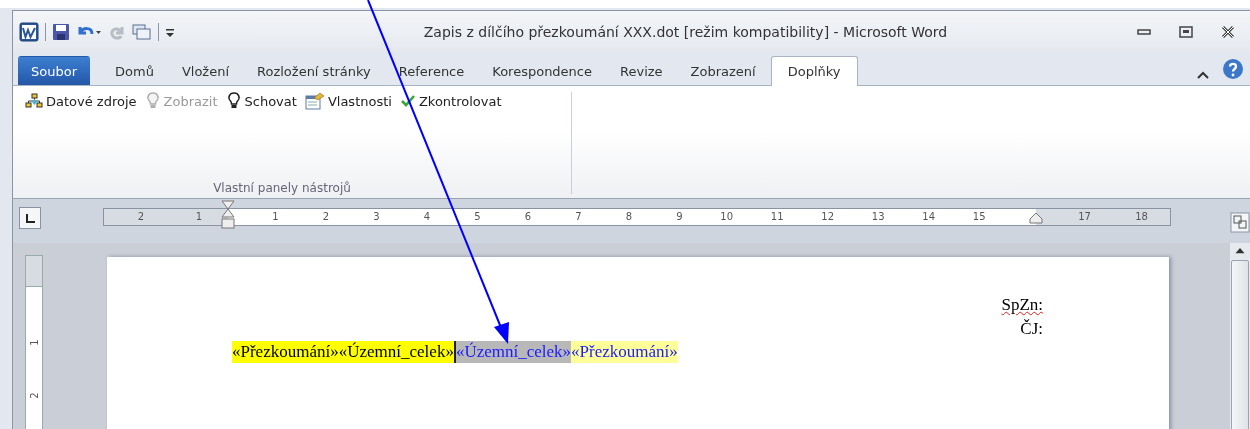  What do you see at coordinates (1022, 305) in the screenshot?
I see `header-text: SpZn:` at bounding box center [1022, 305].